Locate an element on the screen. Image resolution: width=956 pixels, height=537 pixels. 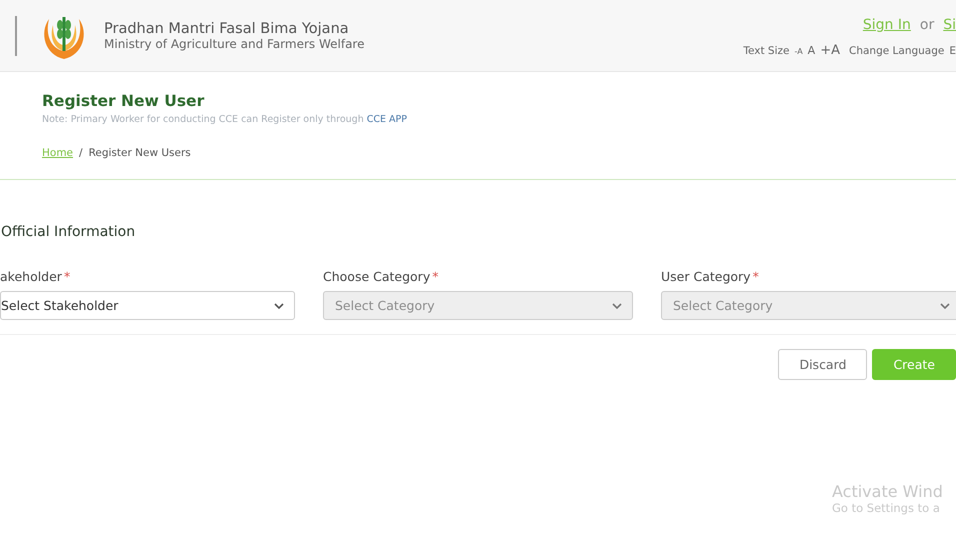
text-size-option: +A is located at coordinates (830, 50).